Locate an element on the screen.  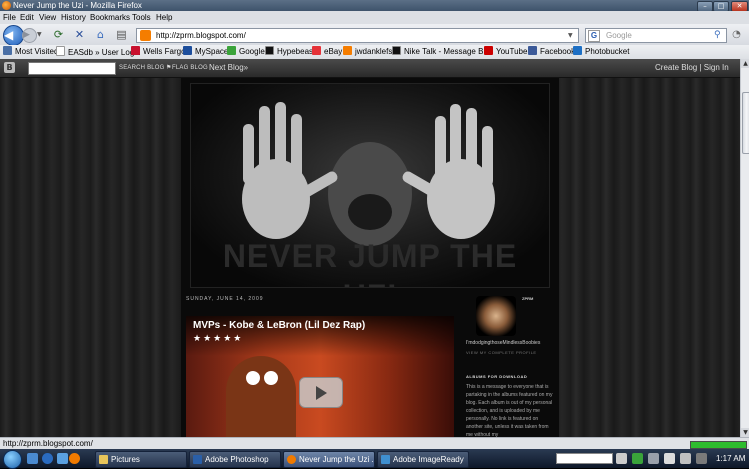
photoshop-icon is located at coordinates (197, 459).